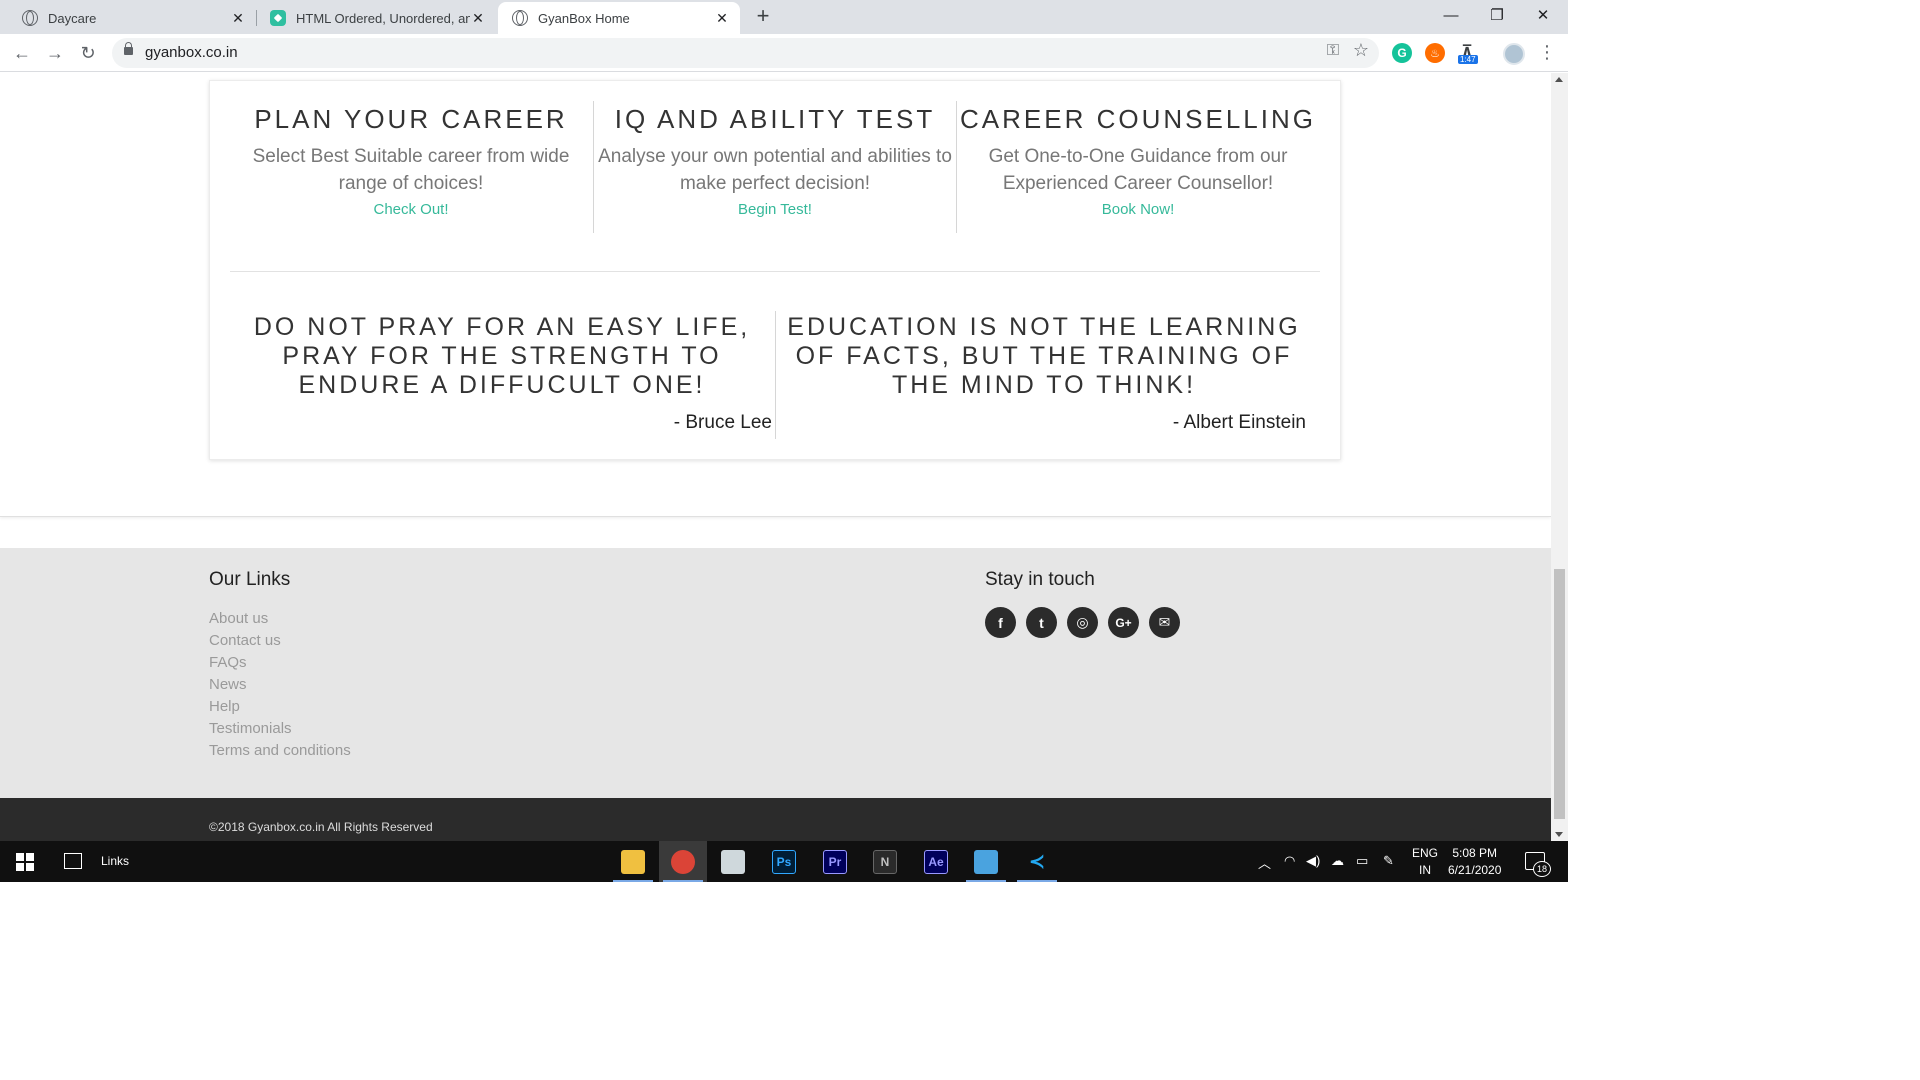  What do you see at coordinates (1425, 862) in the screenshot?
I see `language-indicator: ENG IN` at bounding box center [1425, 862].